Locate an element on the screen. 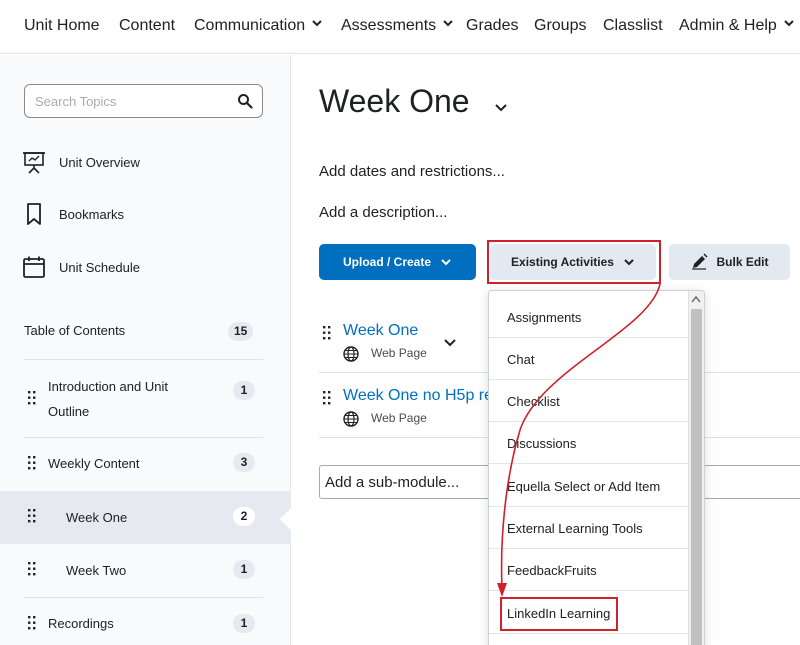  unit-overview-label: Unit Overview is located at coordinates (99, 162).